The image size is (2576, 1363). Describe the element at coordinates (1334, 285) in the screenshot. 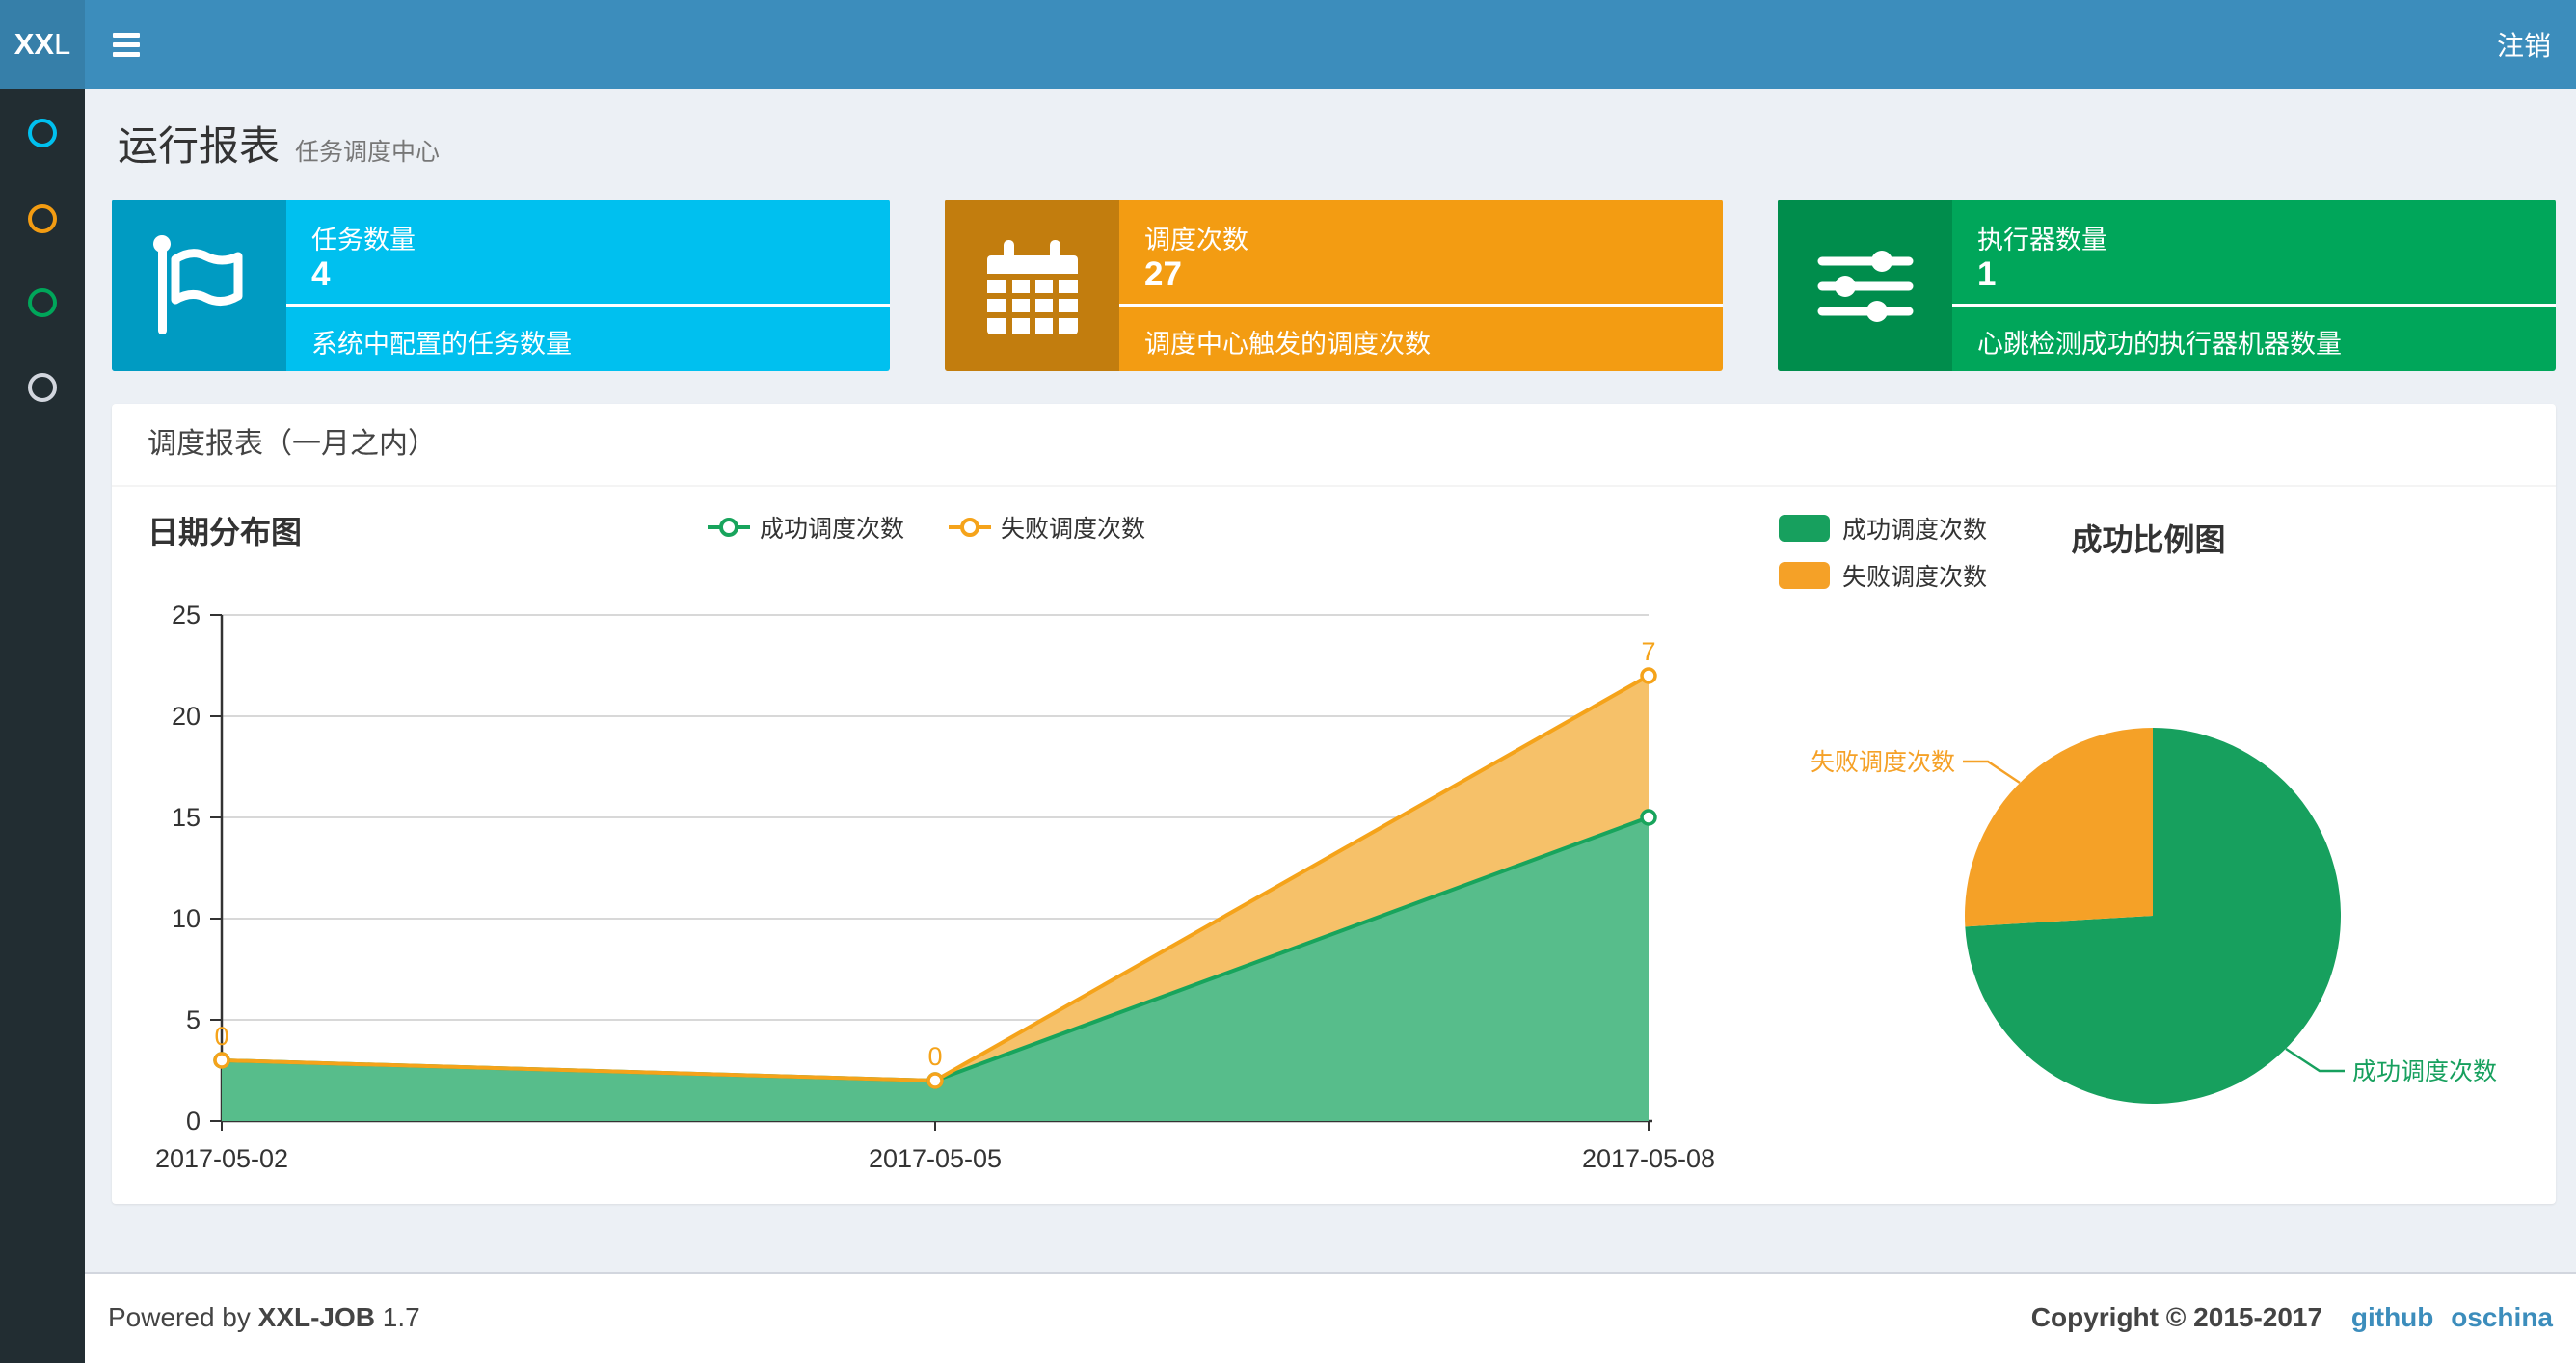

I see `stat-card-triggers: 调度次数 27 调度中心触发的调度次数` at that location.